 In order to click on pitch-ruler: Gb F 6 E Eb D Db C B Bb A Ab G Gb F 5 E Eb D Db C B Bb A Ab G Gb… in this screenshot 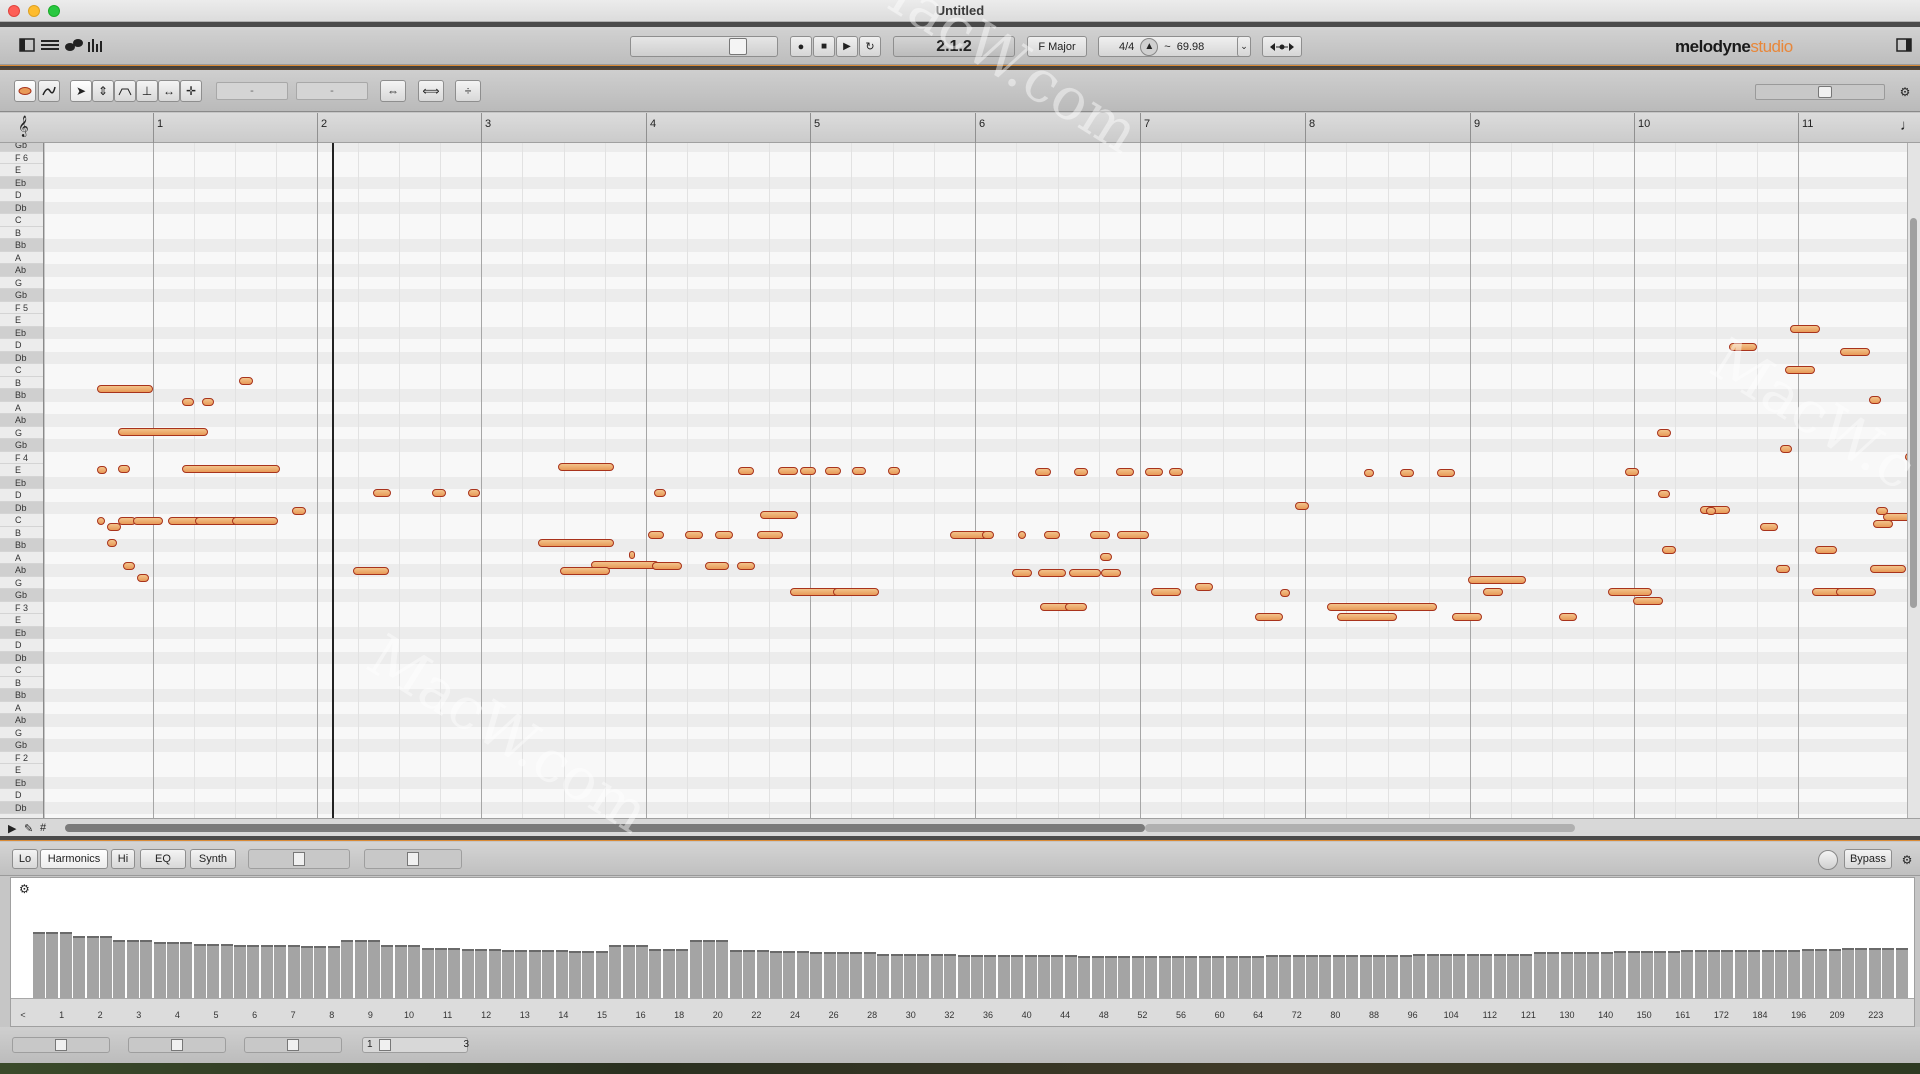, I will do `click(22, 480)`.